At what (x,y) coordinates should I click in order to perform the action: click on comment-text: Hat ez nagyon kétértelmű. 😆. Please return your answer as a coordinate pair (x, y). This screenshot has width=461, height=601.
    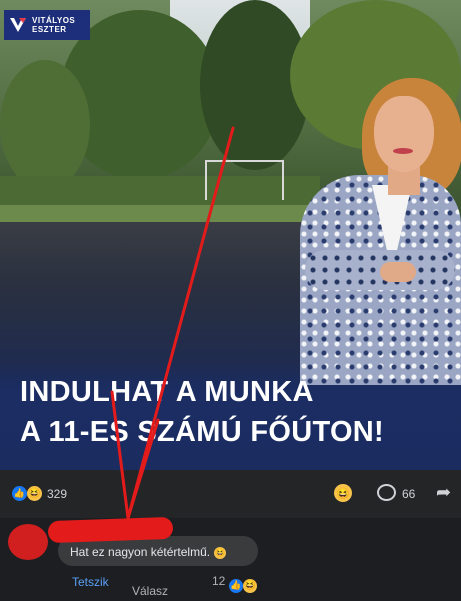
    Looking at the image, I should click on (148, 552).